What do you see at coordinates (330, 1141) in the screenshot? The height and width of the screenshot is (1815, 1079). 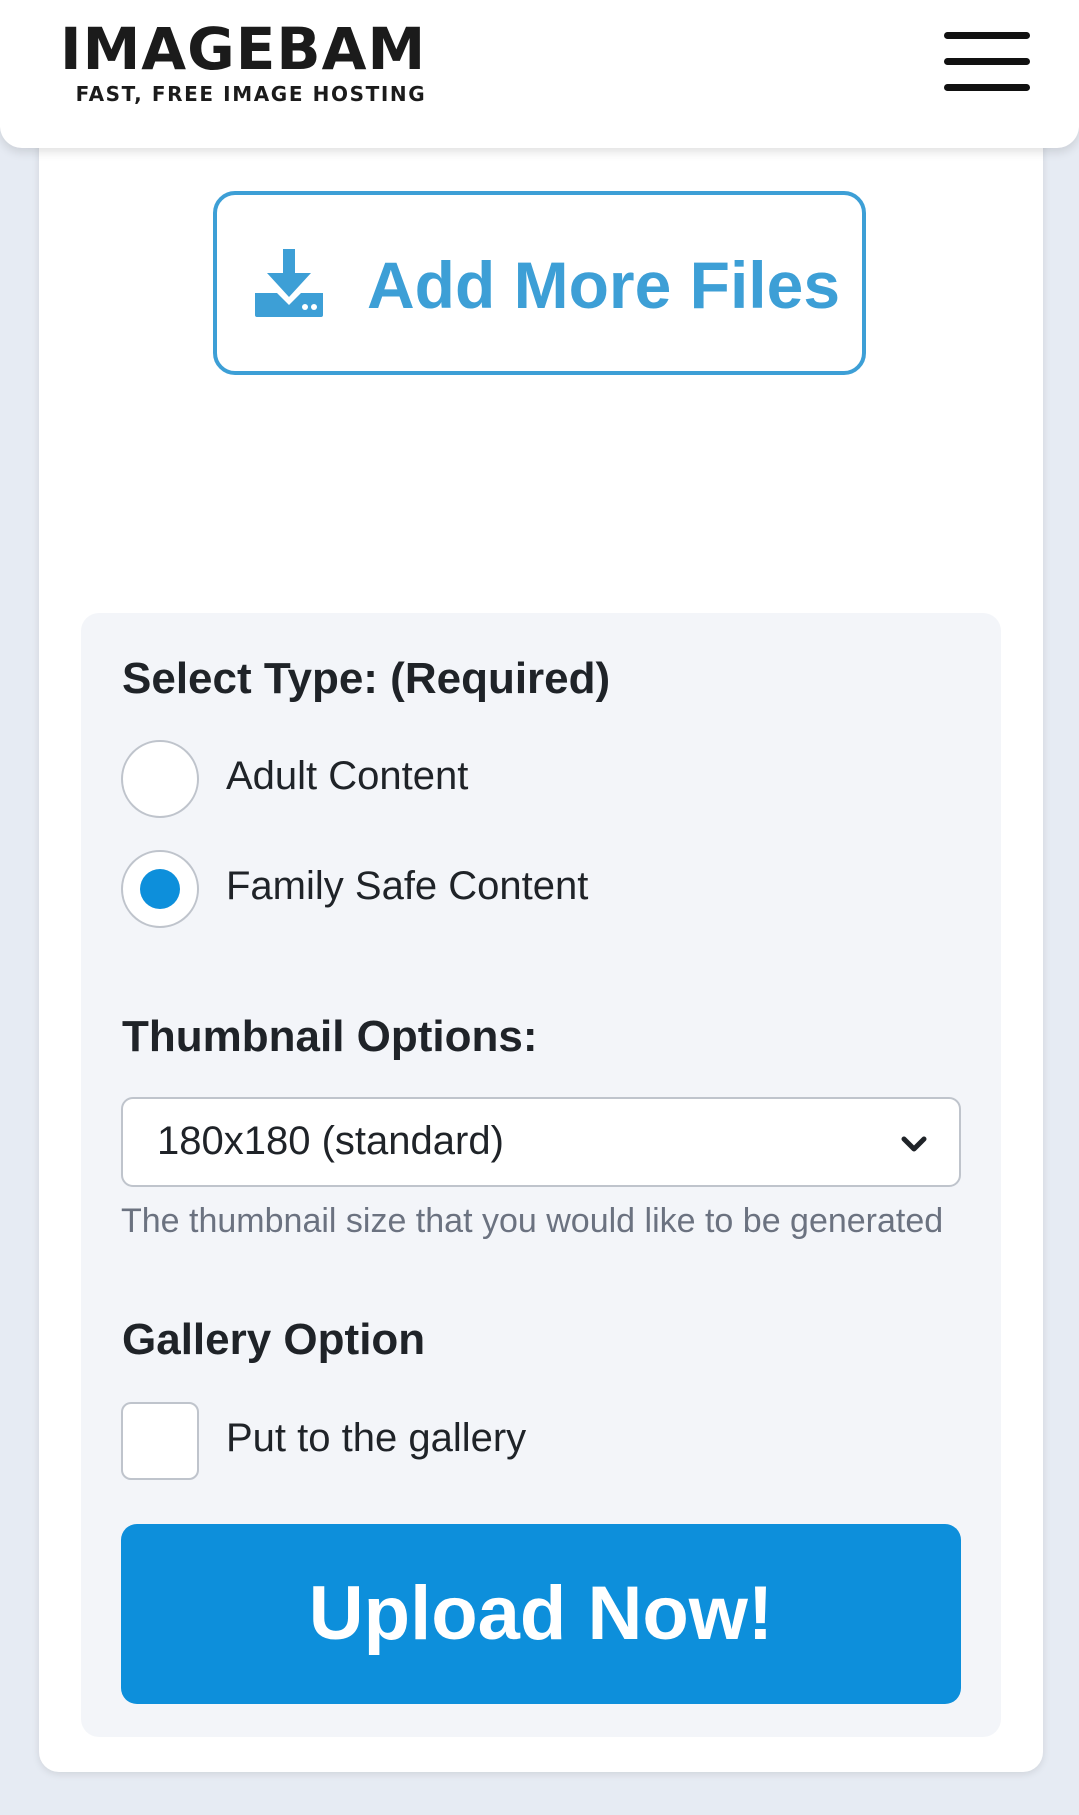 I see `thumbnail-size-value: 180x180 (standard)` at bounding box center [330, 1141].